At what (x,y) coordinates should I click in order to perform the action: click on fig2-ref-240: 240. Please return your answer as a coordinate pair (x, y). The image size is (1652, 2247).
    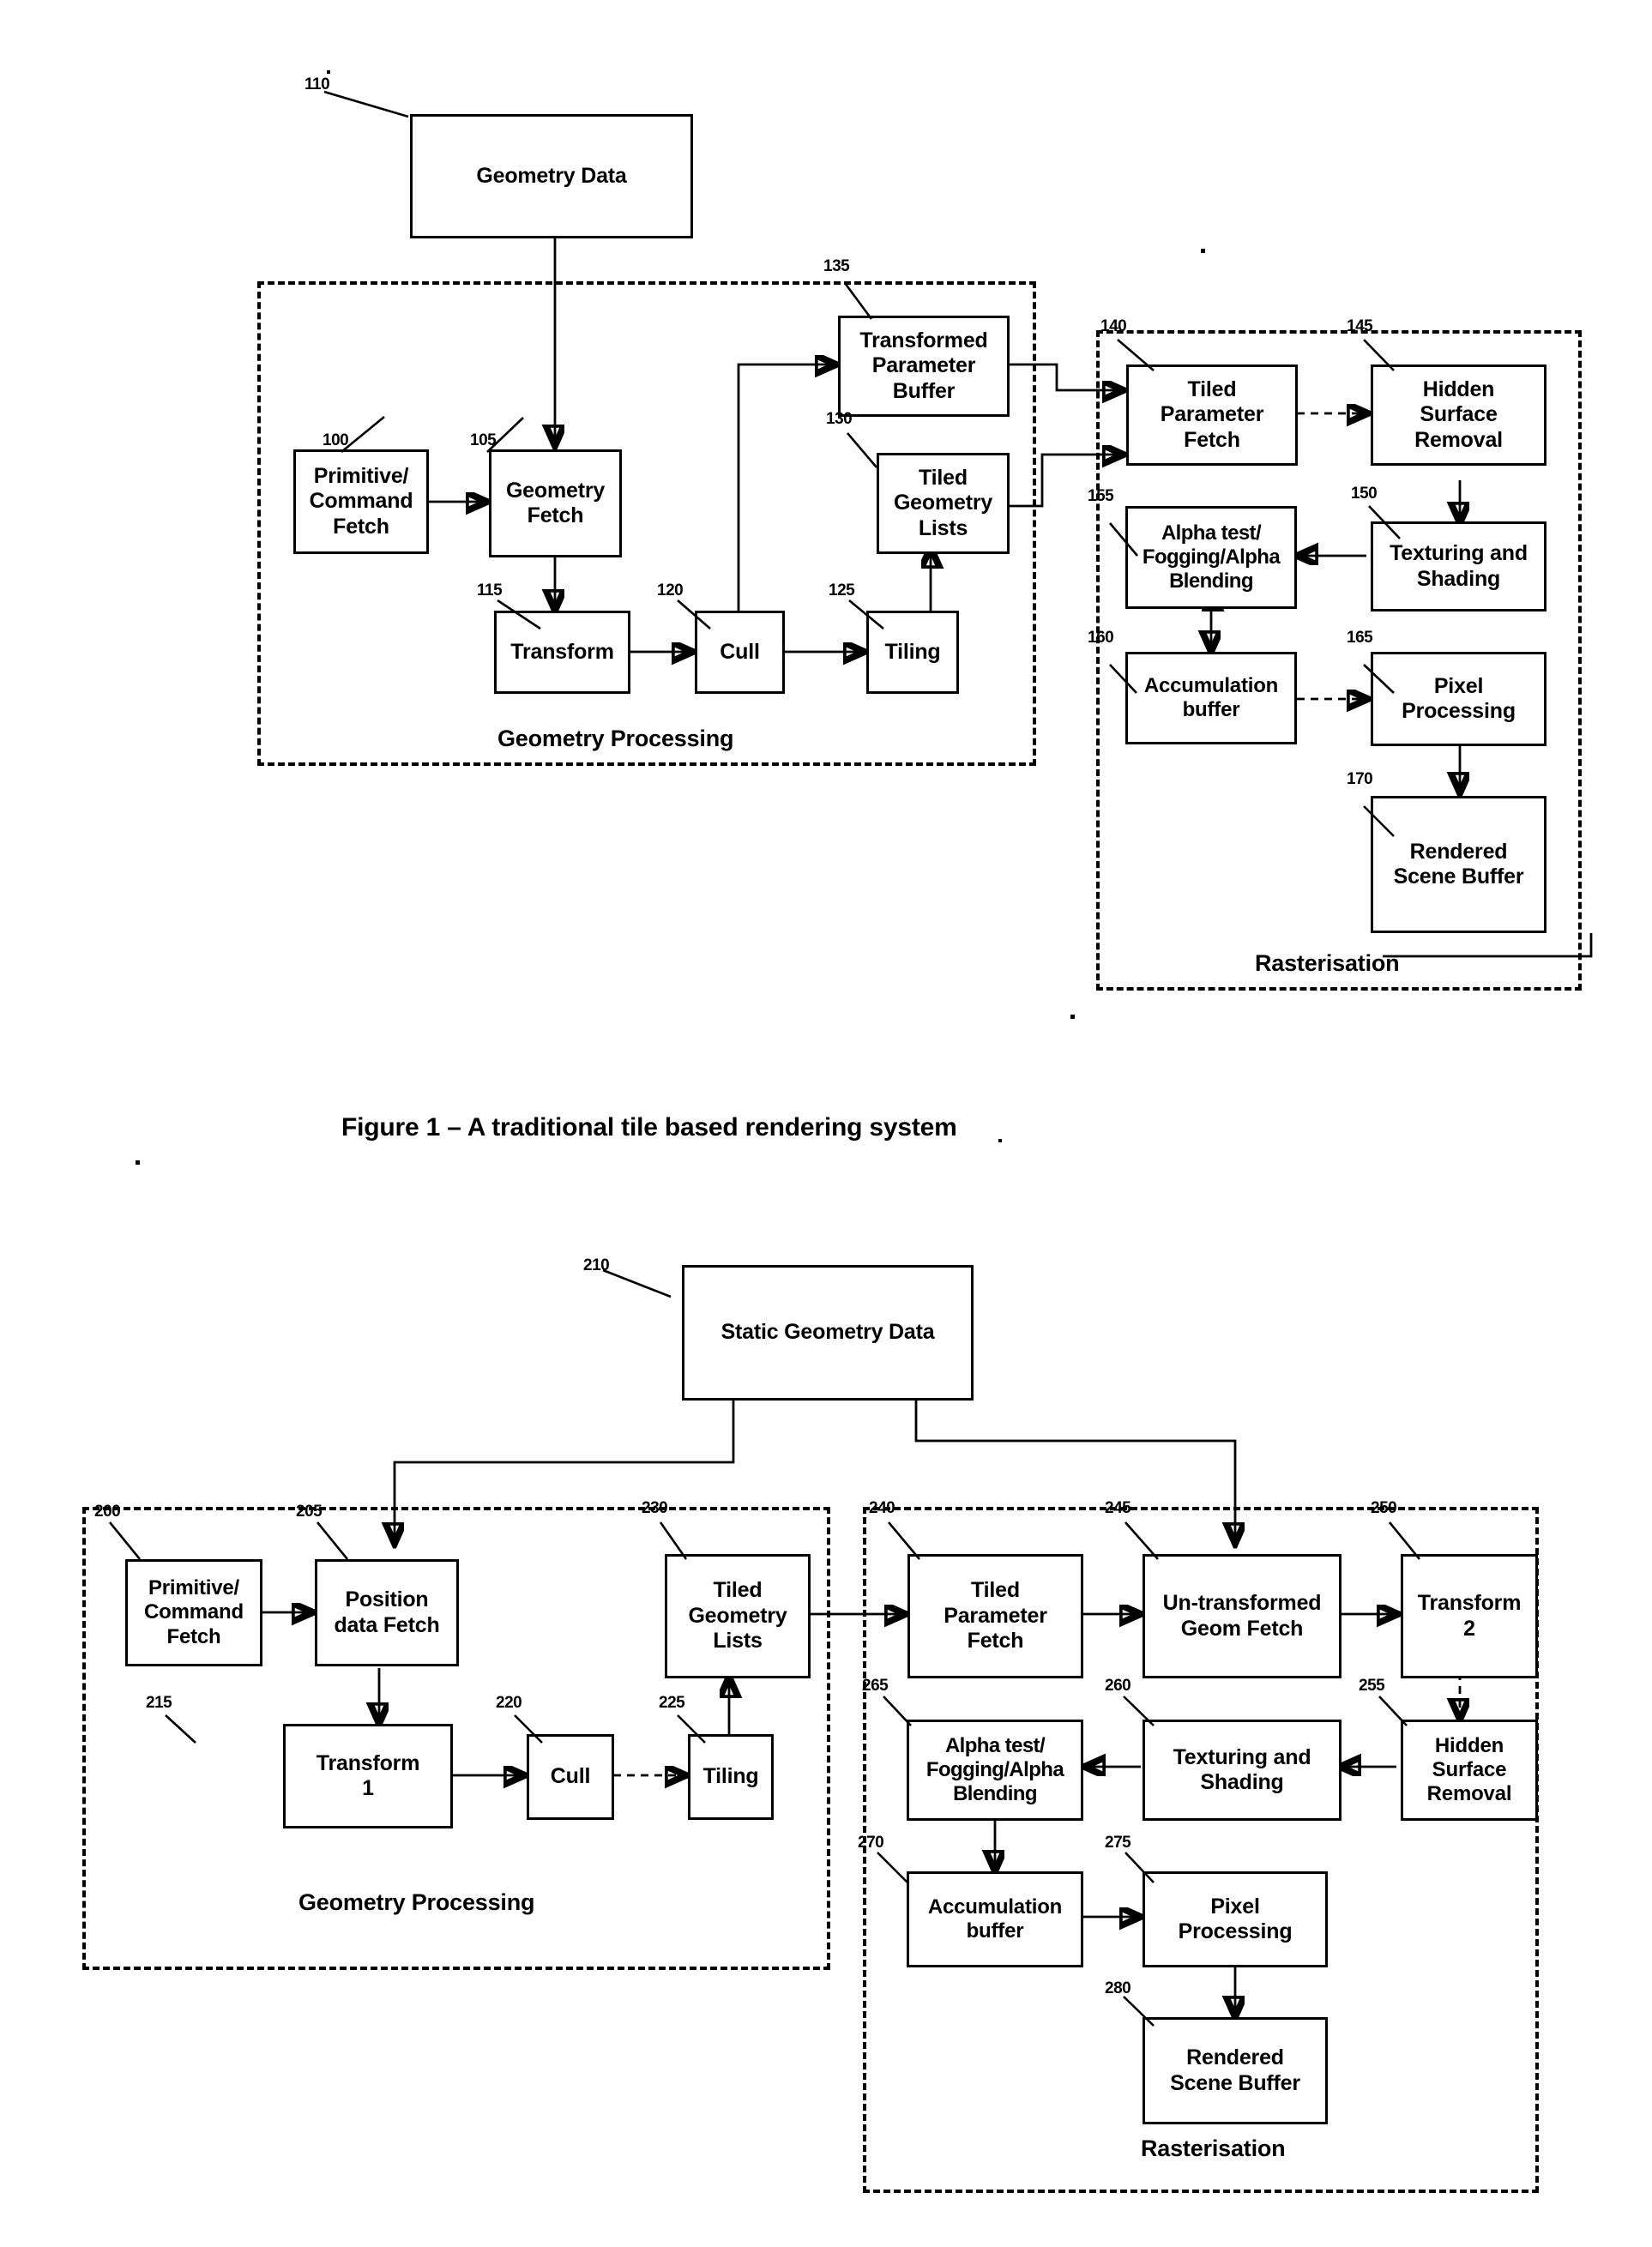
    Looking at the image, I should click on (882, 1508).